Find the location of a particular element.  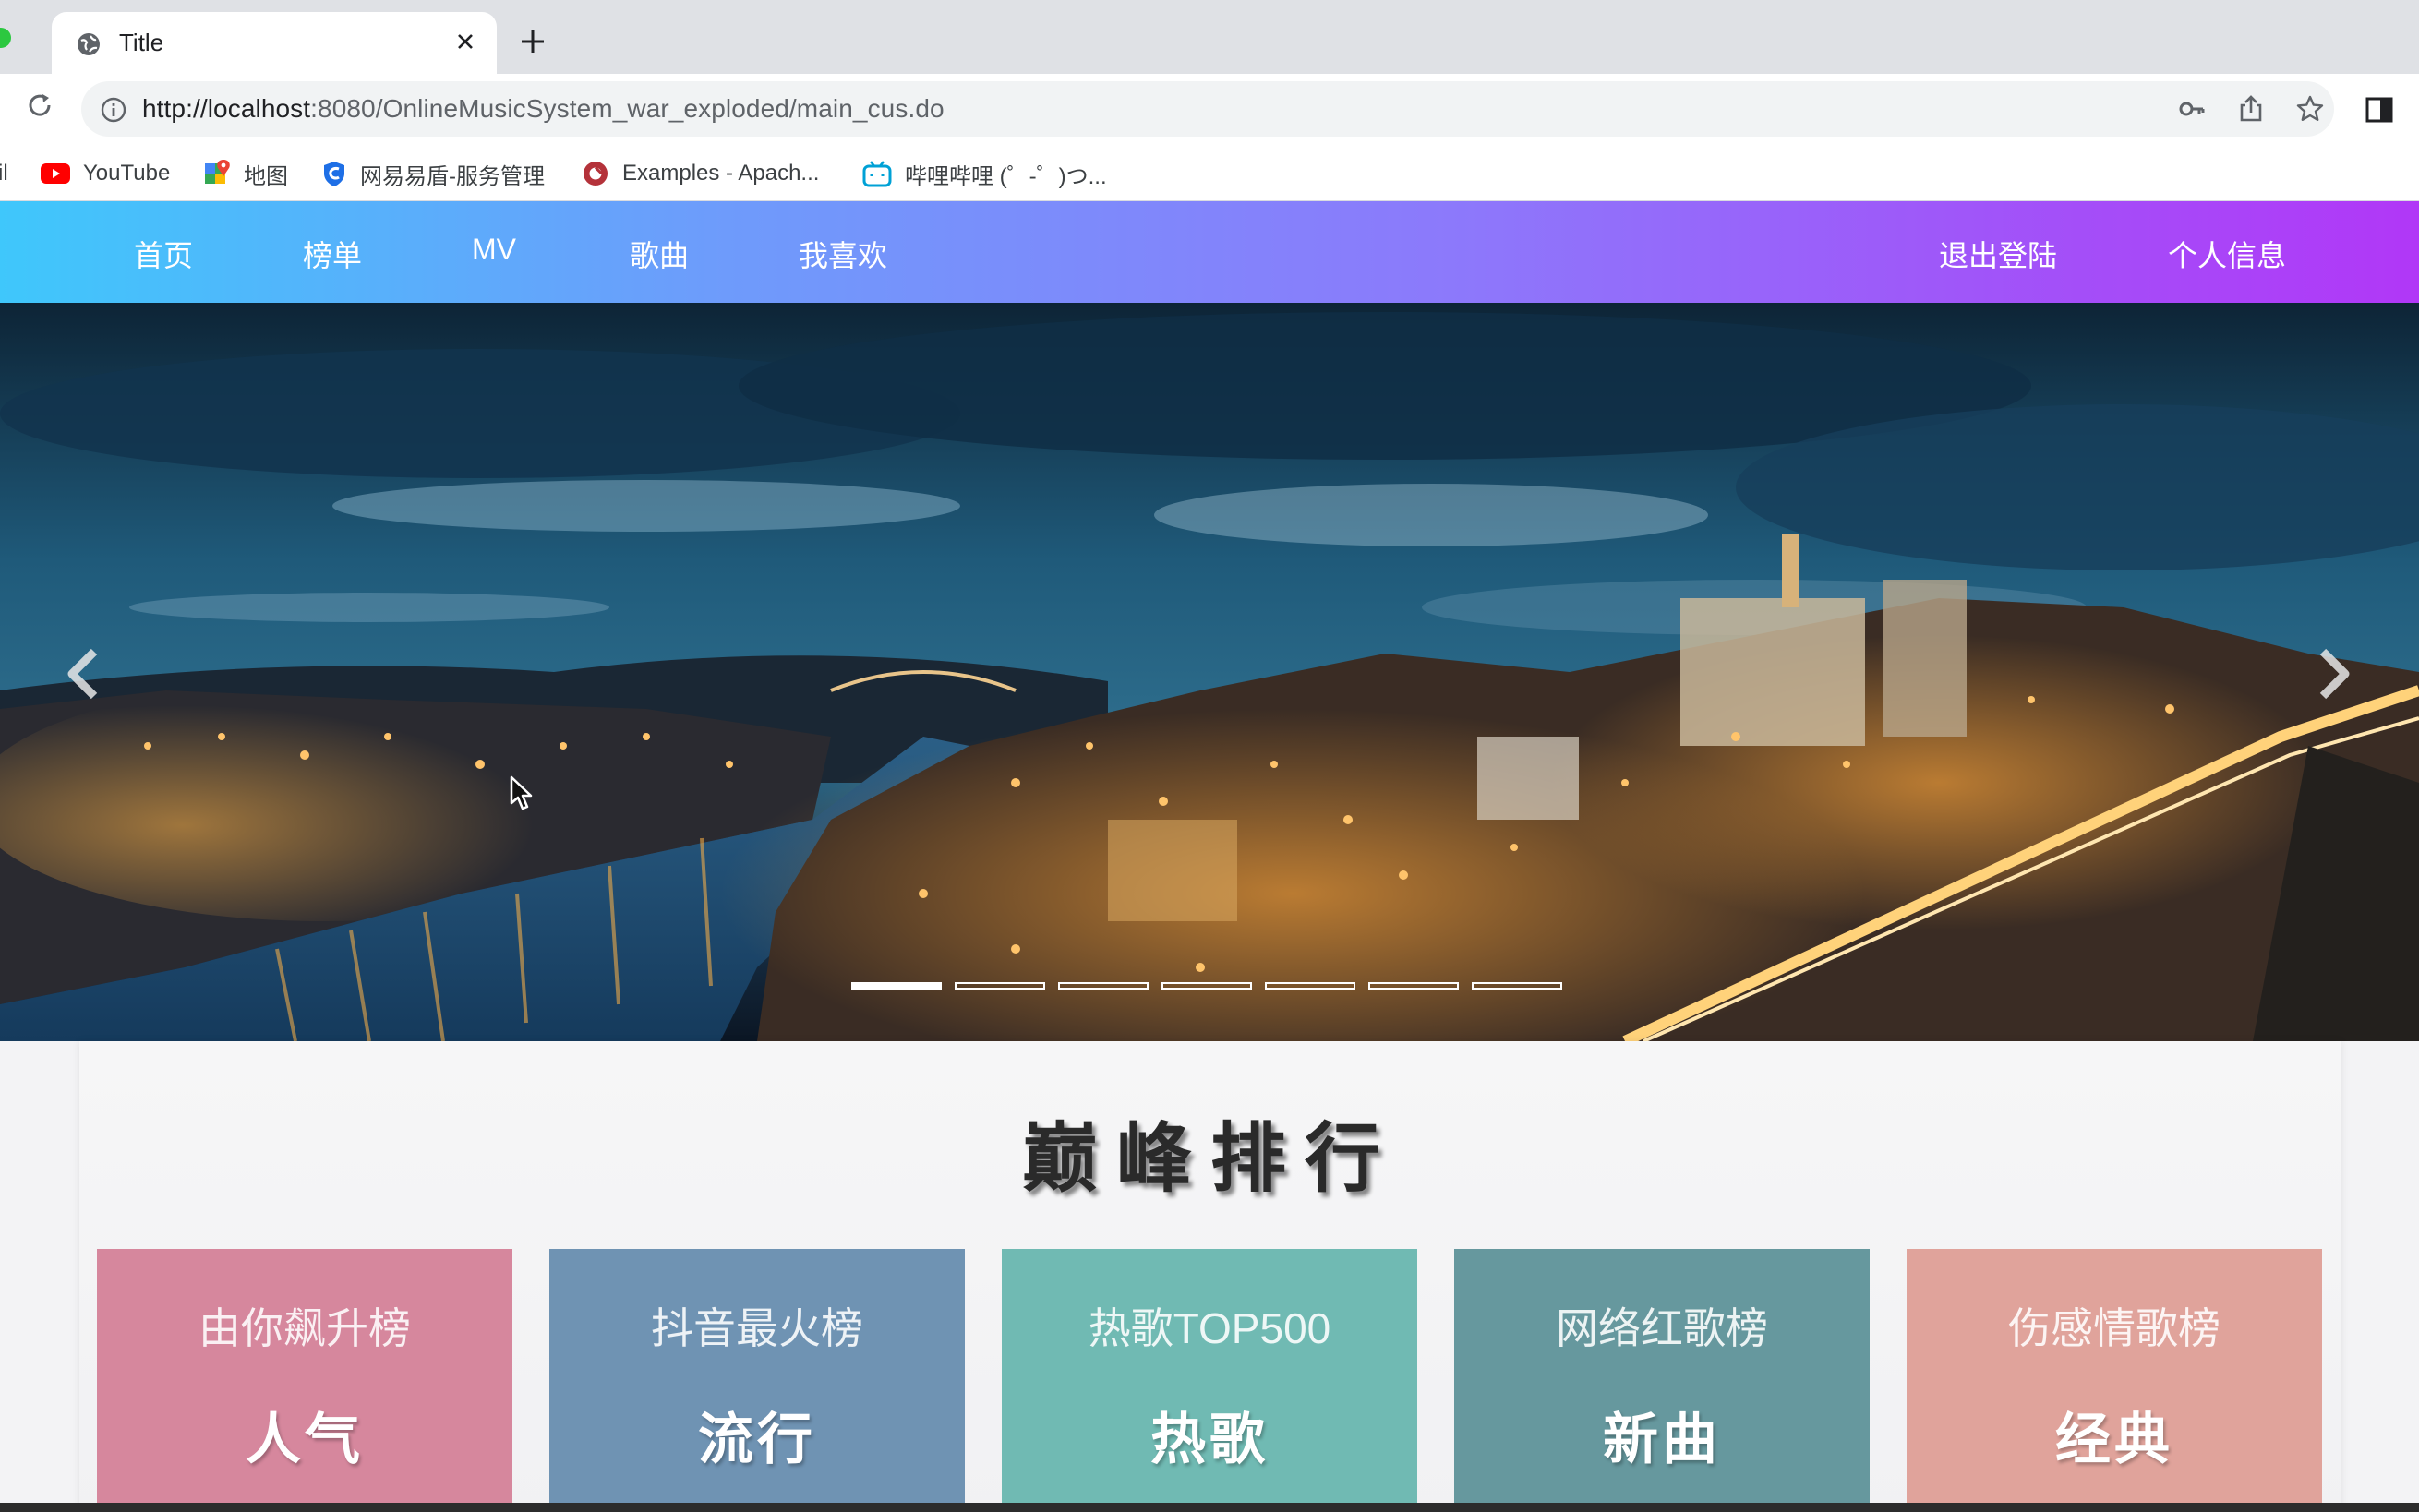

bilibili-tv-icon is located at coordinates (877, 174).